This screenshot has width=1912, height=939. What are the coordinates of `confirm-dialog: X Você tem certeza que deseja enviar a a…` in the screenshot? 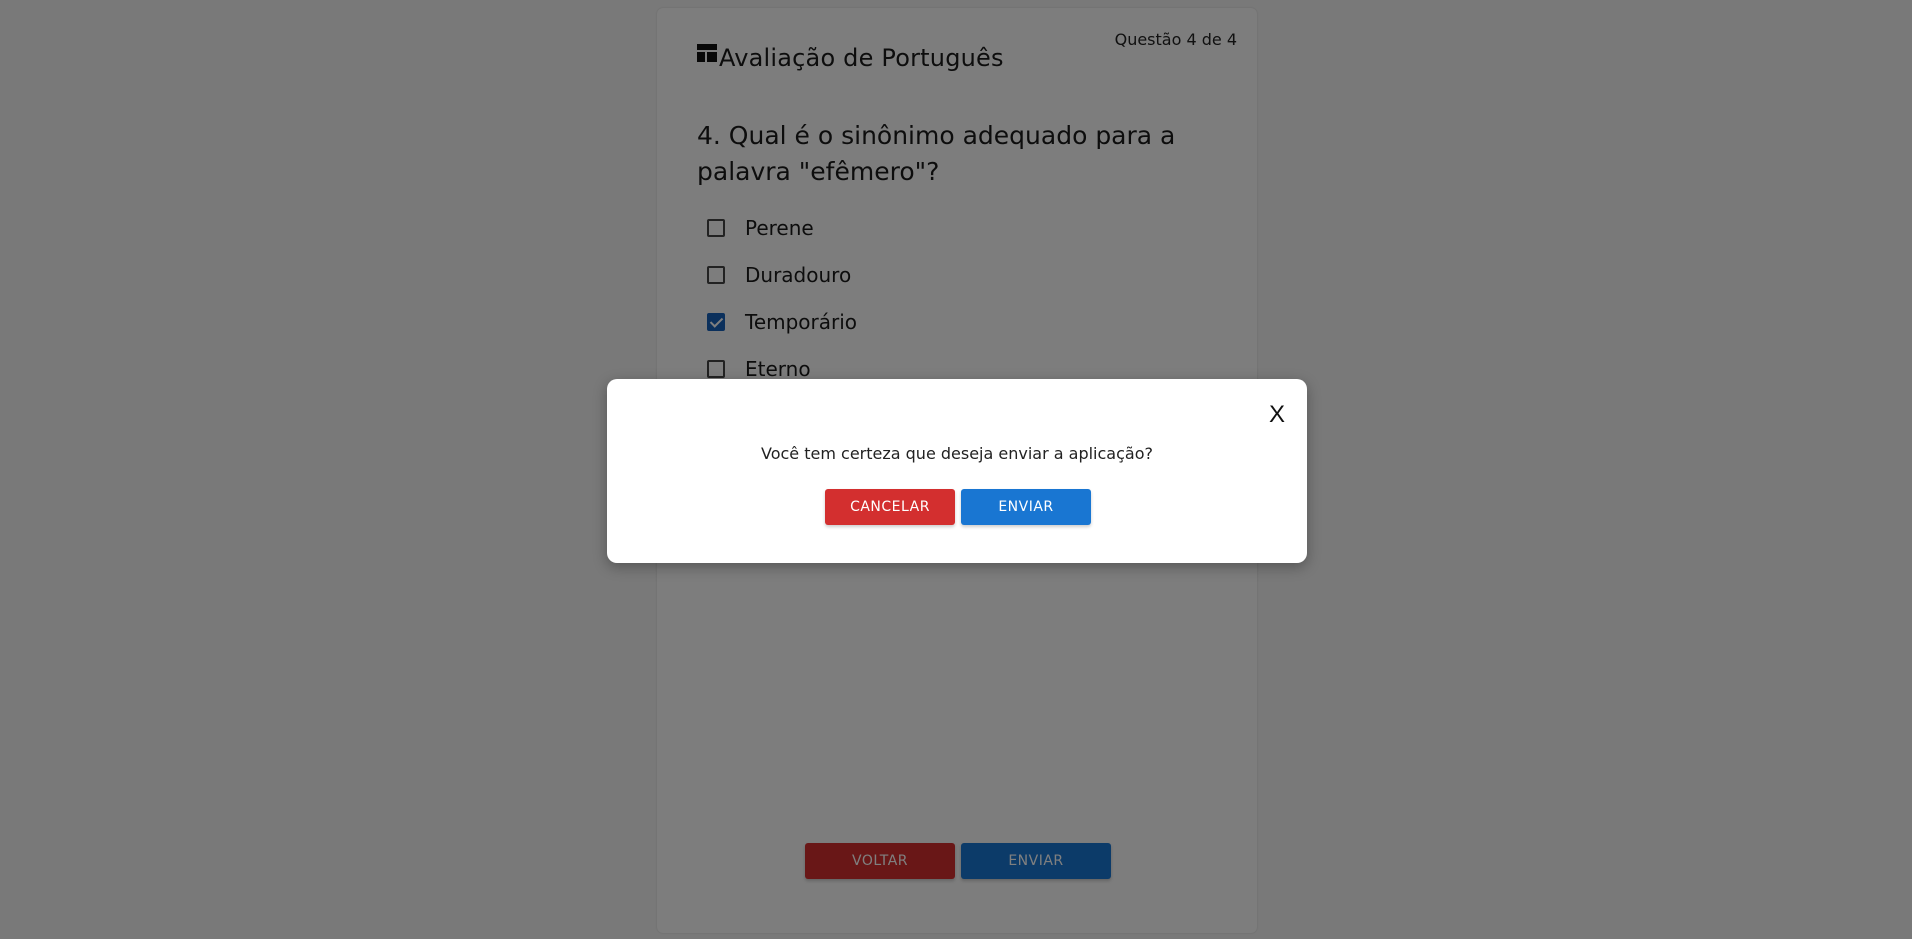 It's located at (957, 471).